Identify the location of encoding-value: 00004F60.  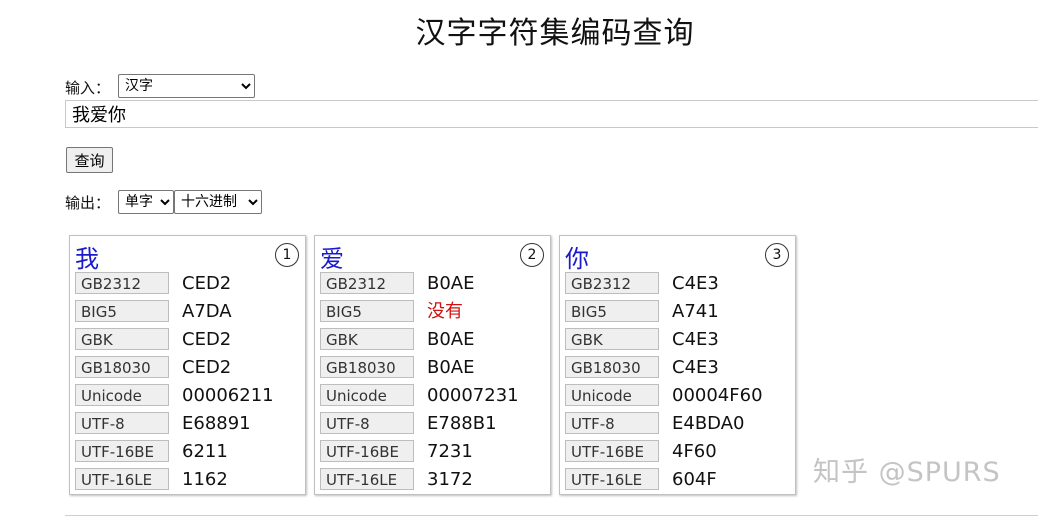
(717, 395).